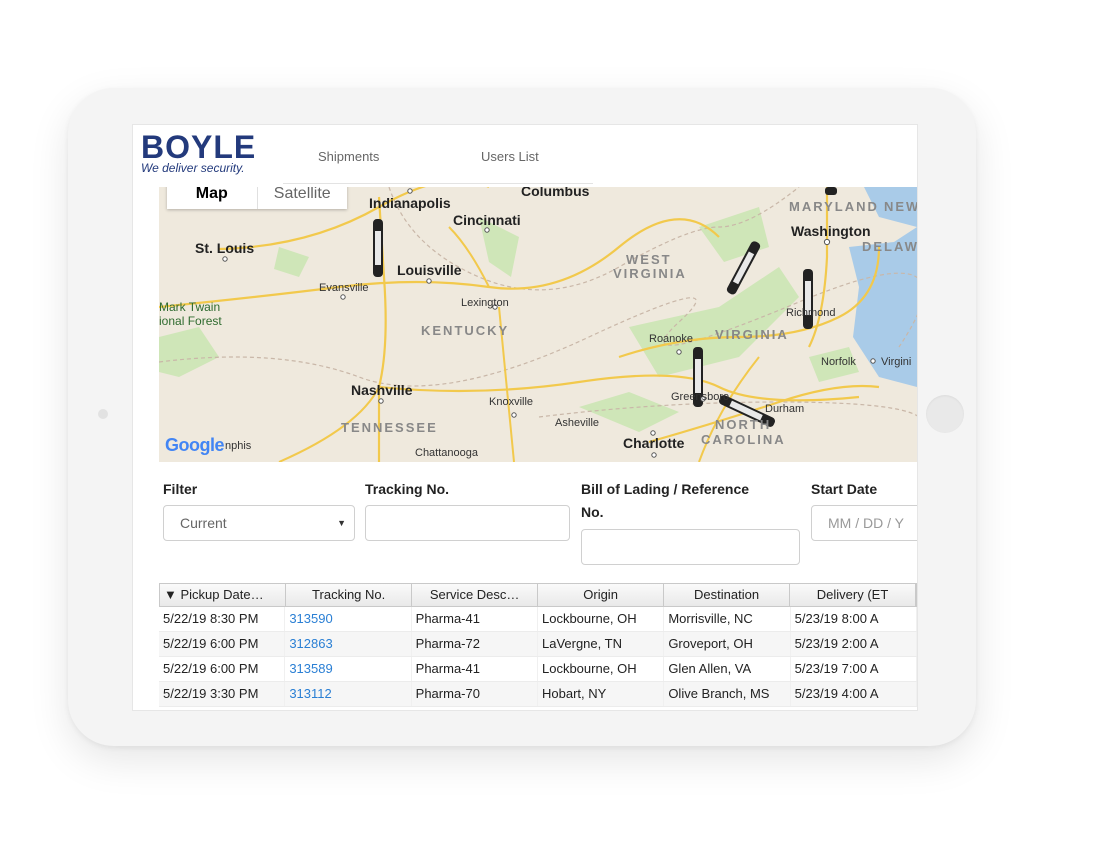 The image size is (1096, 844). I want to click on cell-destination: Groveport, OH, so click(727, 644).